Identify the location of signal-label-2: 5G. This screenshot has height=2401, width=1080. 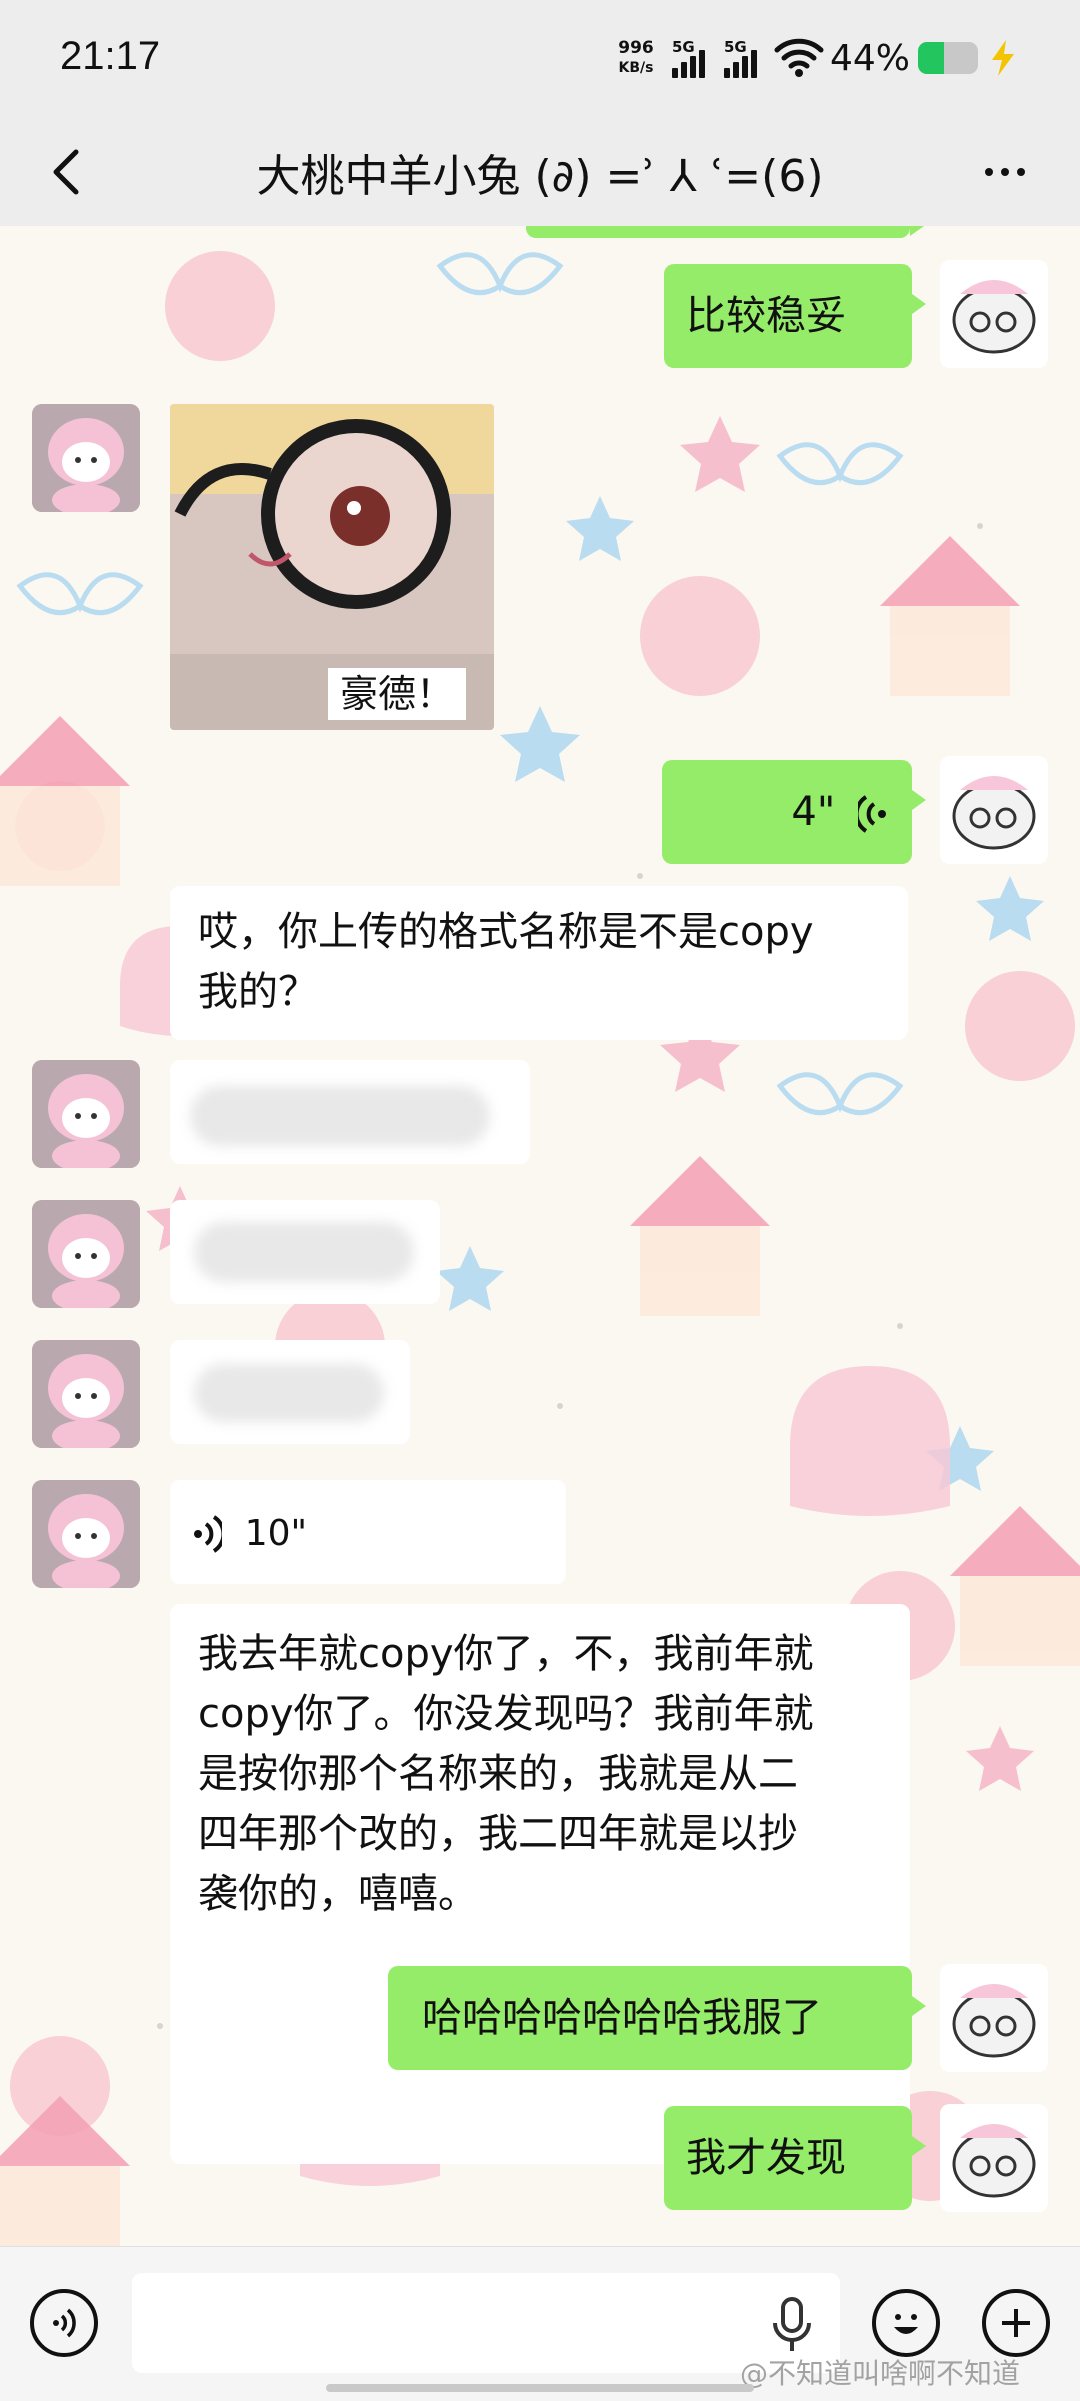
(735, 47).